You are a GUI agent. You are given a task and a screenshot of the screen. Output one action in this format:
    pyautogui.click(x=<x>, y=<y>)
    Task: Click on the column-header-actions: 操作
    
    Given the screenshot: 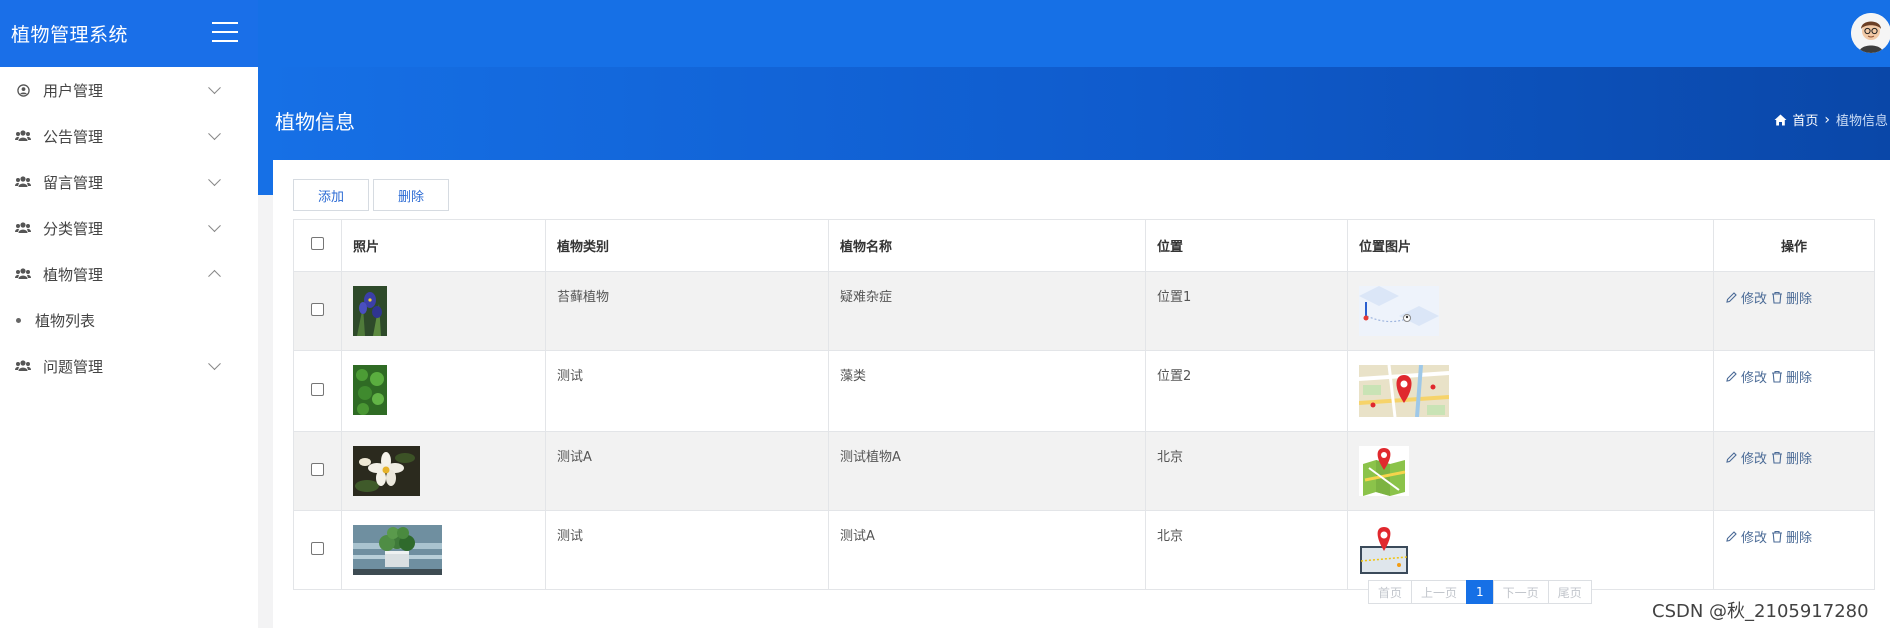 What is the action you would take?
    pyautogui.click(x=1794, y=245)
    